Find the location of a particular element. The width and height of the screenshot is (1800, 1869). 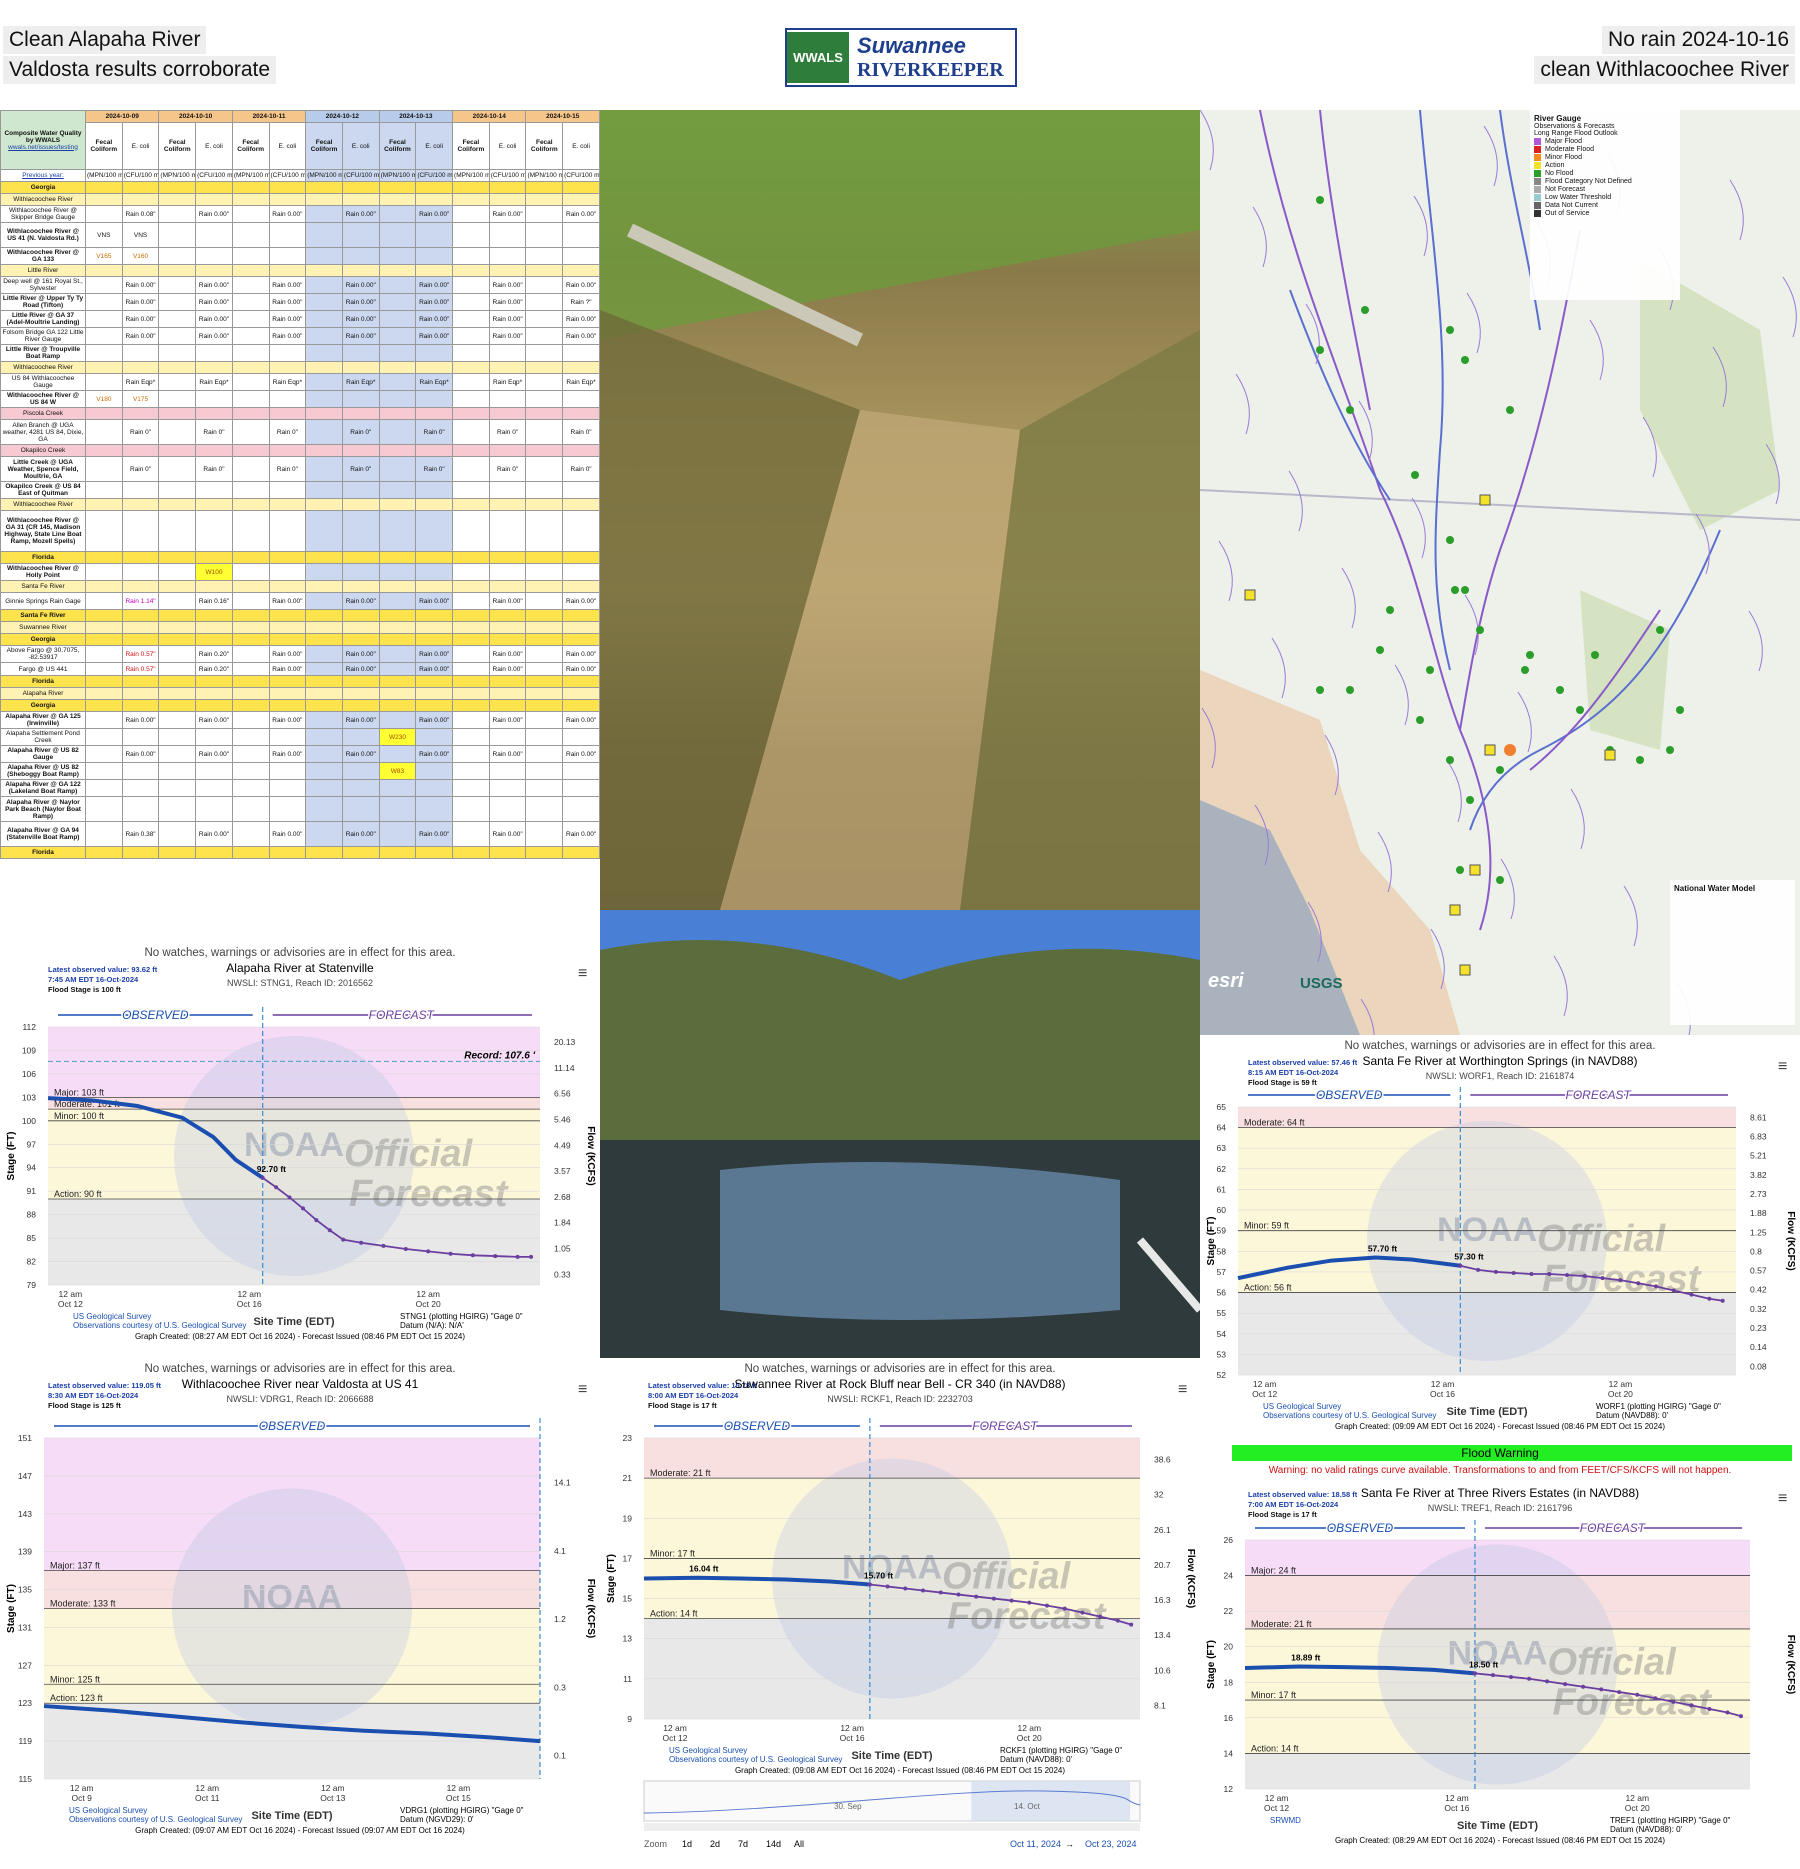

datum-line2: Datum (NAVD88): 0' is located at coordinates (1646, 1829).